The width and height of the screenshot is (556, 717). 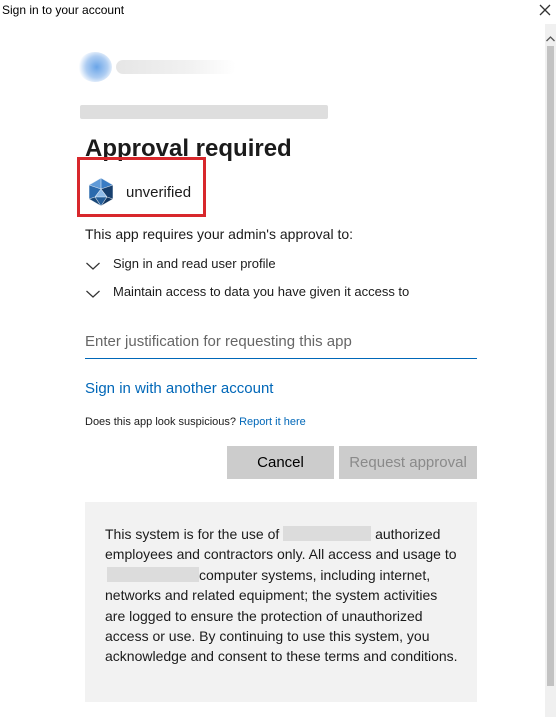 I want to click on scroll-up-arrow-icon, so click(x=550, y=38).